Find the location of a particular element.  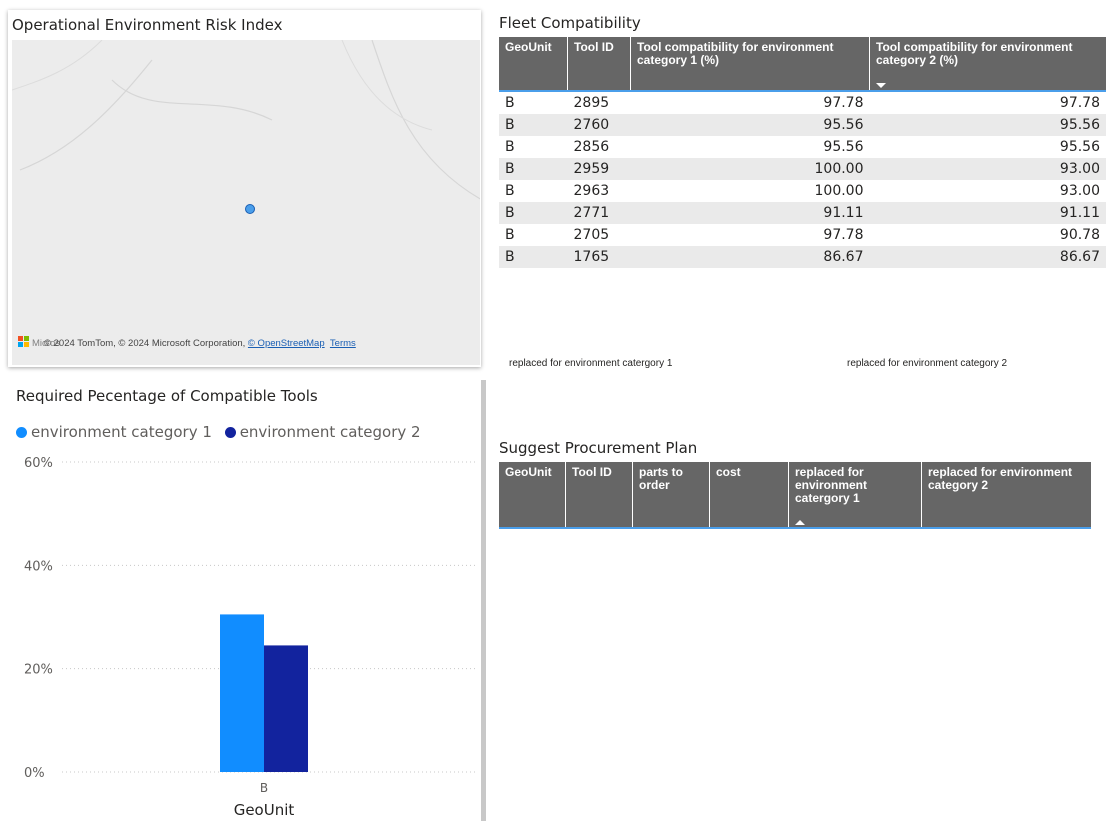

table-row: B 2959 100.00 93.00 is located at coordinates (802, 169).